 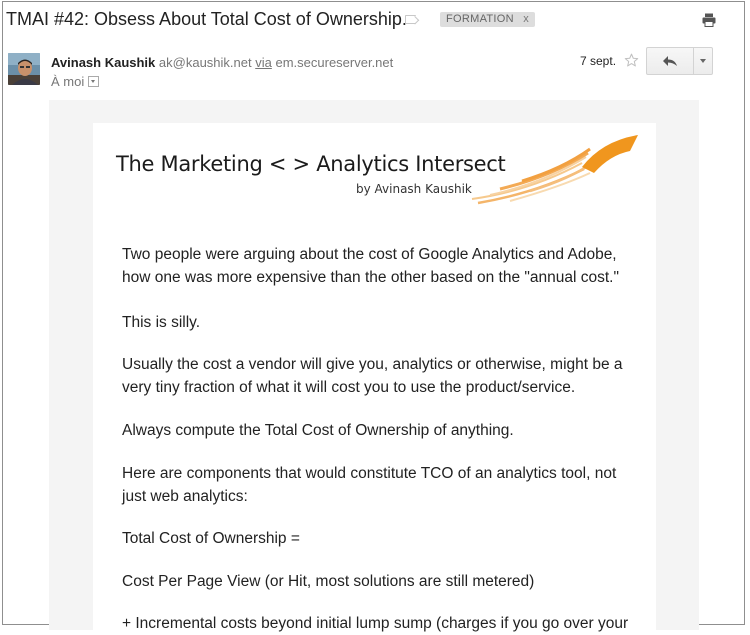 What do you see at coordinates (598, 61) in the screenshot?
I see `email-date: 7 sept.` at bounding box center [598, 61].